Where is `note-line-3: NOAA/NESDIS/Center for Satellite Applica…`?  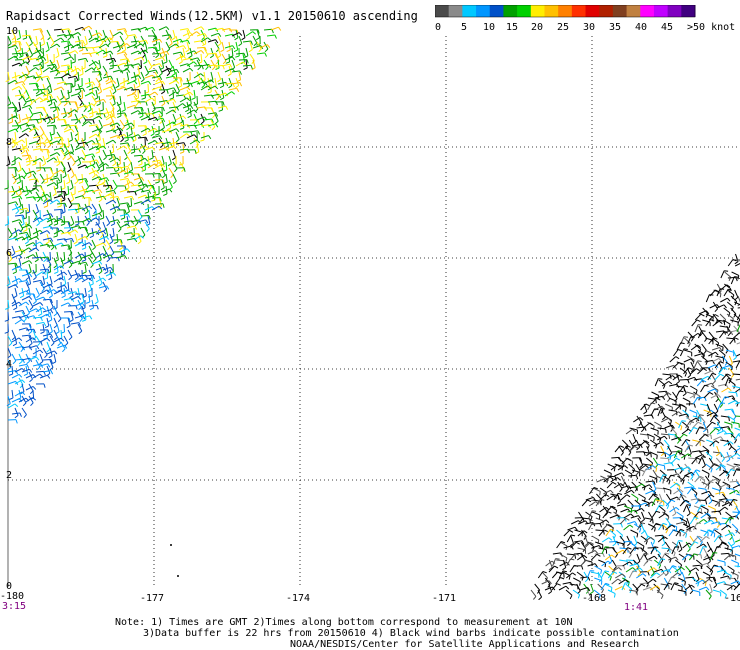 note-line-3: NOAA/NESDIS/Center for Satellite Applica… is located at coordinates (465, 644).